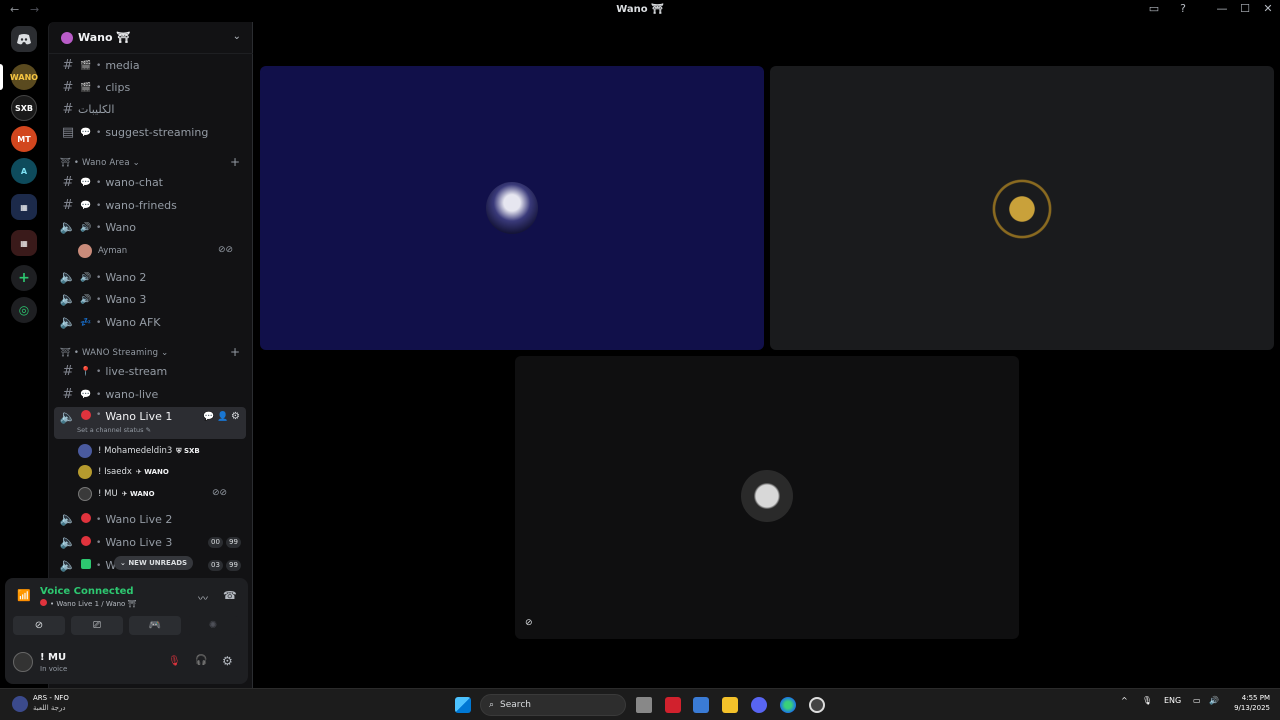 The width and height of the screenshot is (1280, 720). I want to click on server-sxb-icon: SXB, so click(24, 108).